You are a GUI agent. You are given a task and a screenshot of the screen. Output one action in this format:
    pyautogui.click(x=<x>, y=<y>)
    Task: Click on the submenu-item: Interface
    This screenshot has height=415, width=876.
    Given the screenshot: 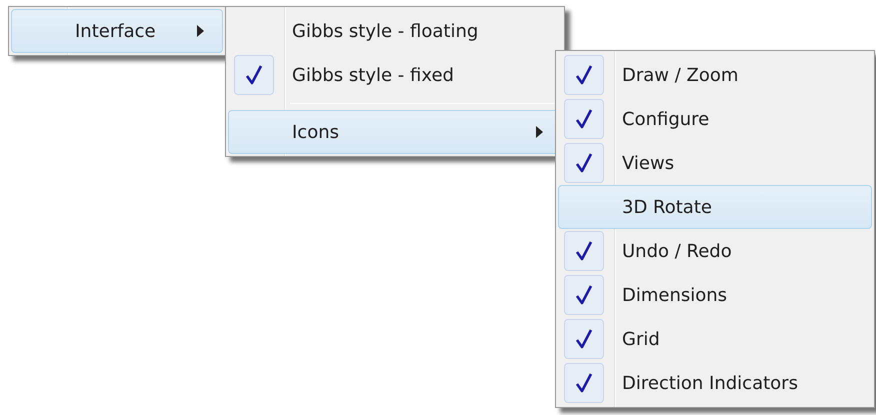 What is the action you would take?
    pyautogui.click(x=117, y=31)
    